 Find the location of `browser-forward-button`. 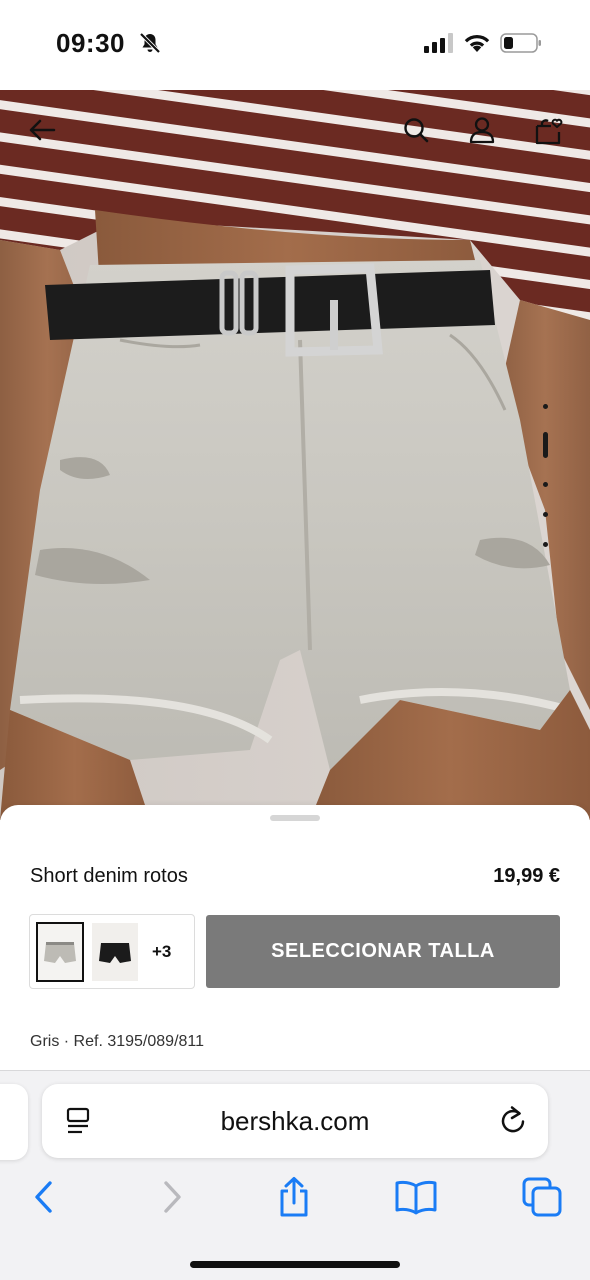

browser-forward-button is located at coordinates (172, 1197).